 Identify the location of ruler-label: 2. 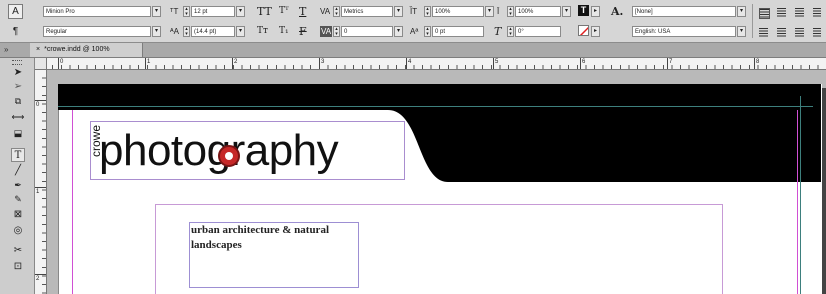
(38, 279).